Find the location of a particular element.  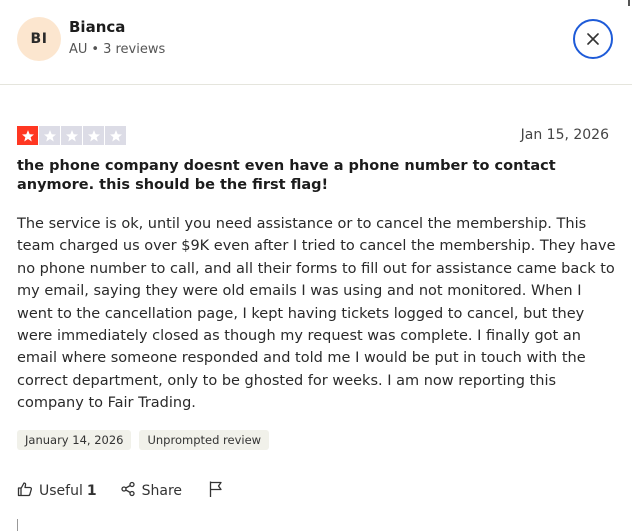

flag-icon is located at coordinates (216, 491).